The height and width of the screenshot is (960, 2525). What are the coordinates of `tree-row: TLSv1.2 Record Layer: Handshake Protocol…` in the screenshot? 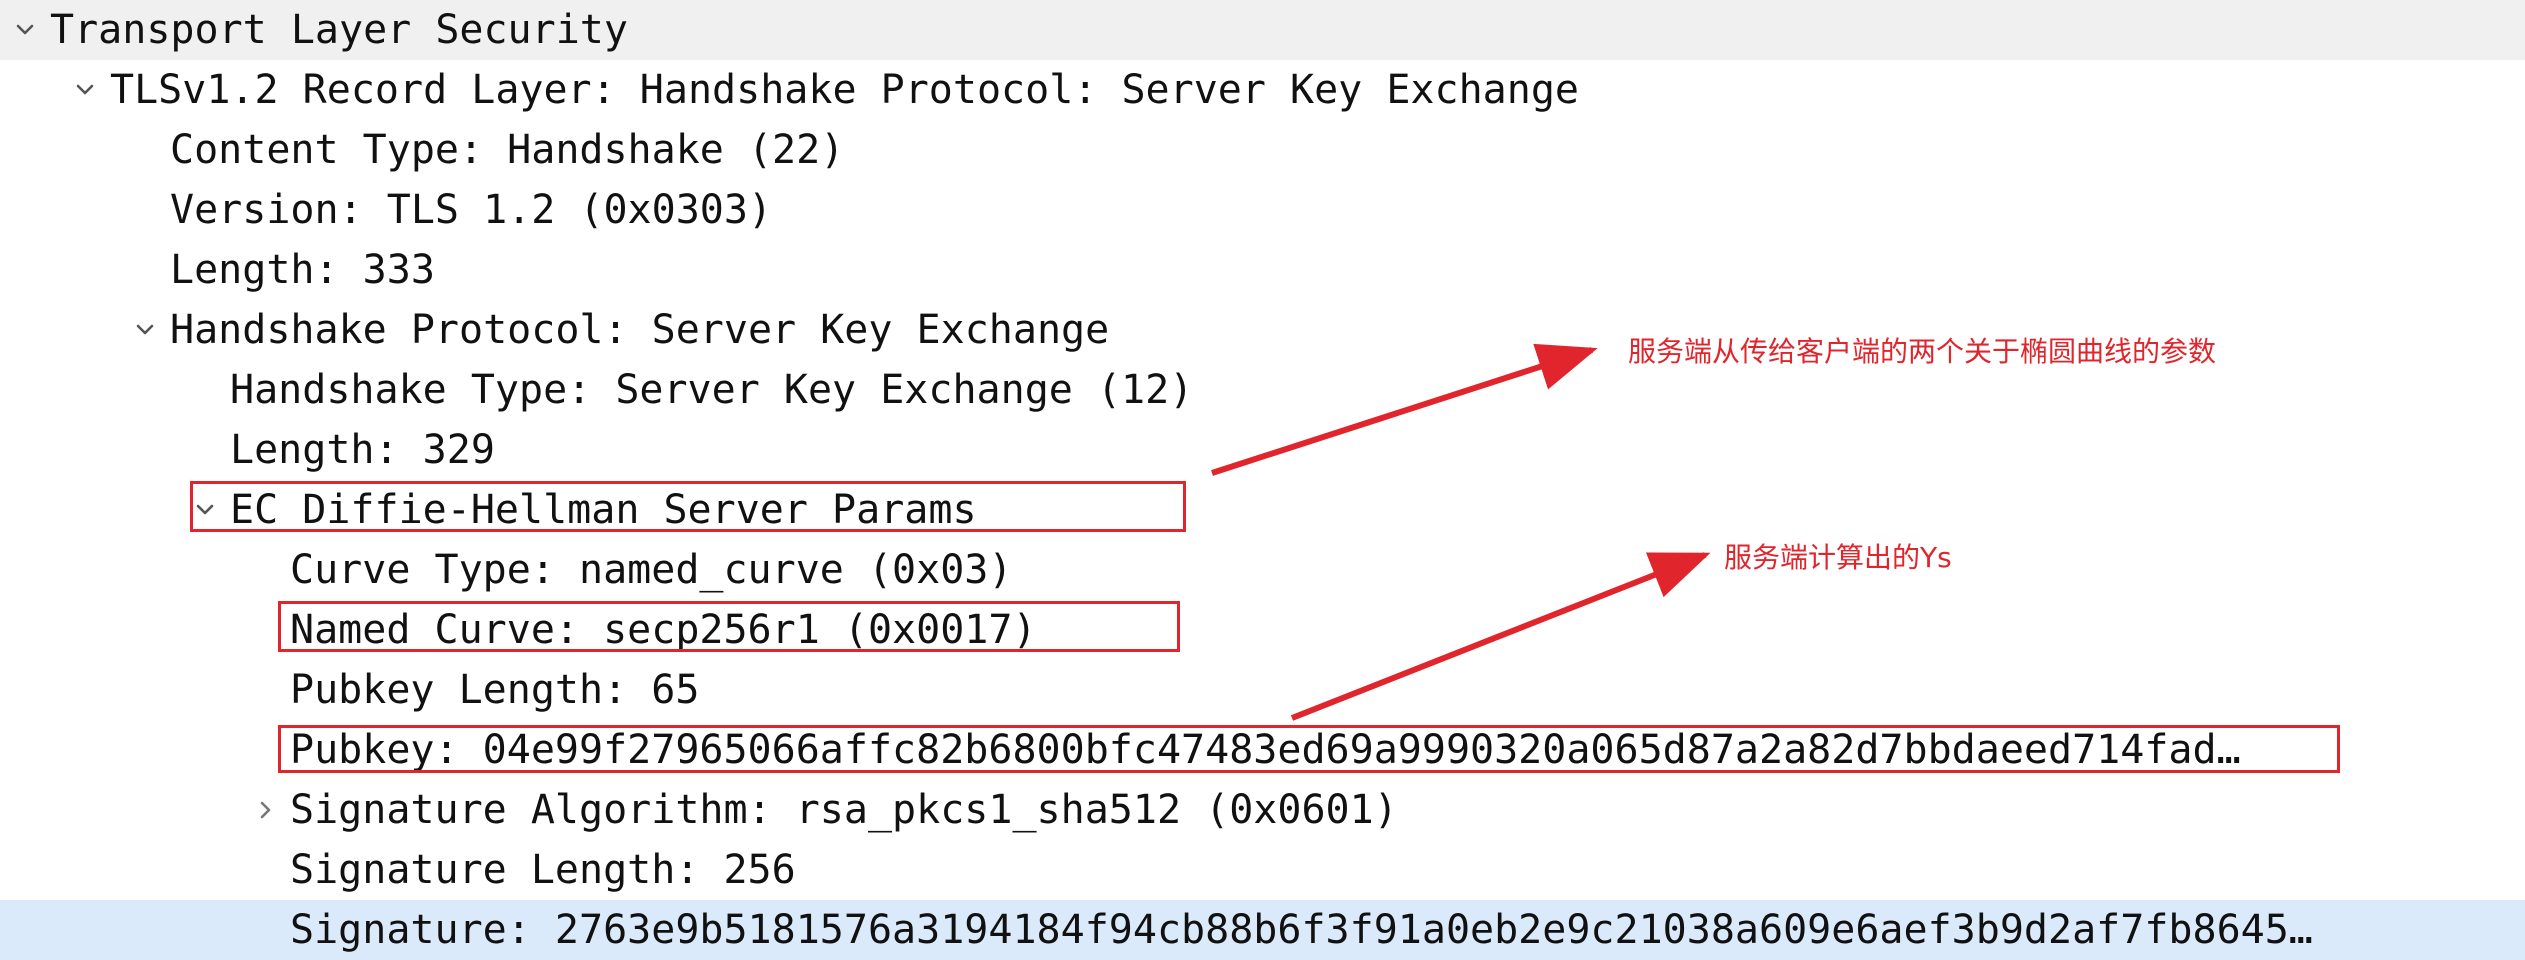 It's located at (1262, 90).